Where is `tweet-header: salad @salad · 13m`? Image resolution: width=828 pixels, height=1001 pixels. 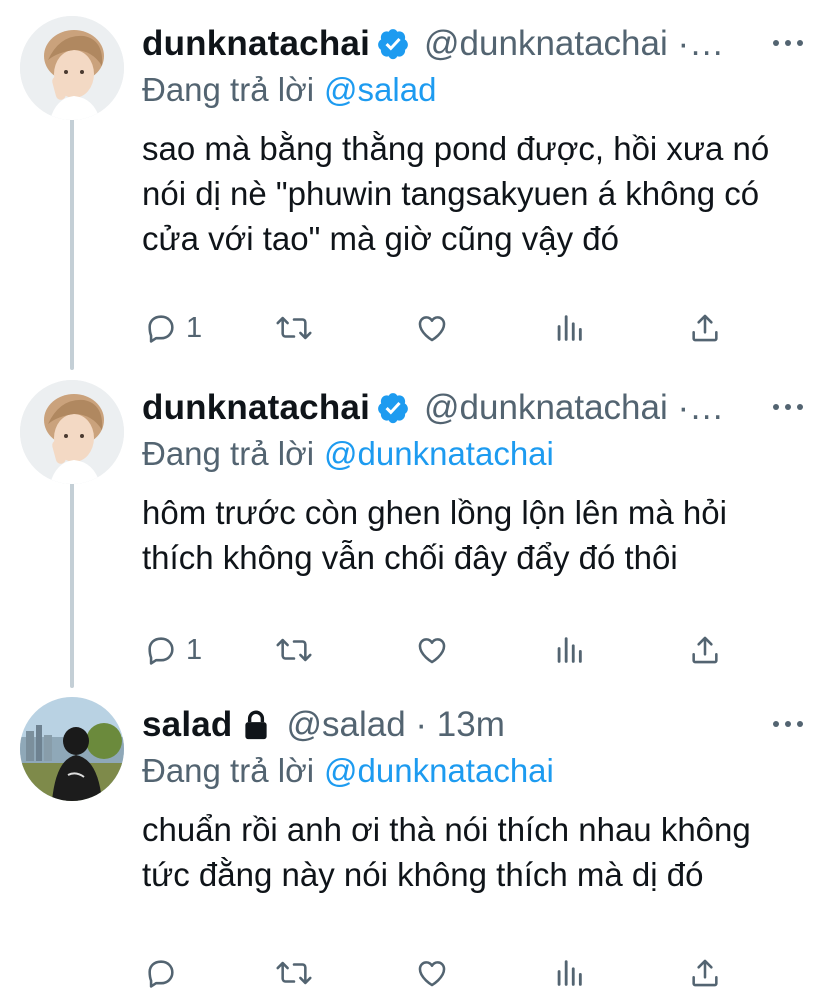
tweet-header: salad @salad · 13m is located at coordinates (452, 725).